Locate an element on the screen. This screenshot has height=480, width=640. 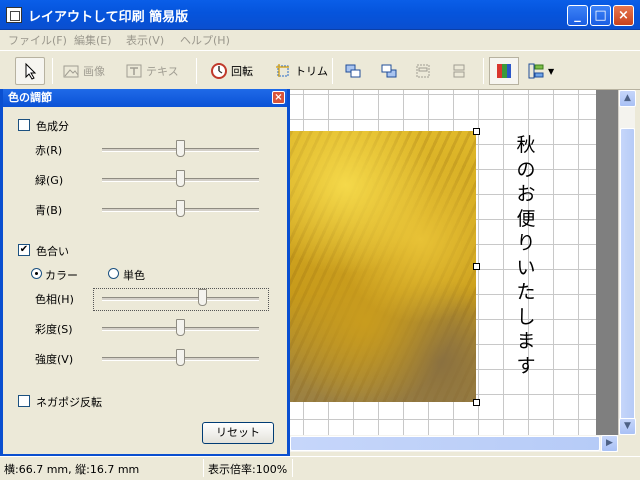
hue-label: 色相(H) is located at coordinates (54, 299).